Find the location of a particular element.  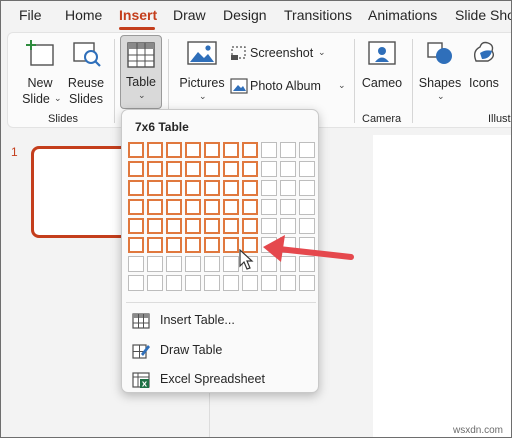

draw-table-menu-item: Draw Table is located at coordinates (221, 351).